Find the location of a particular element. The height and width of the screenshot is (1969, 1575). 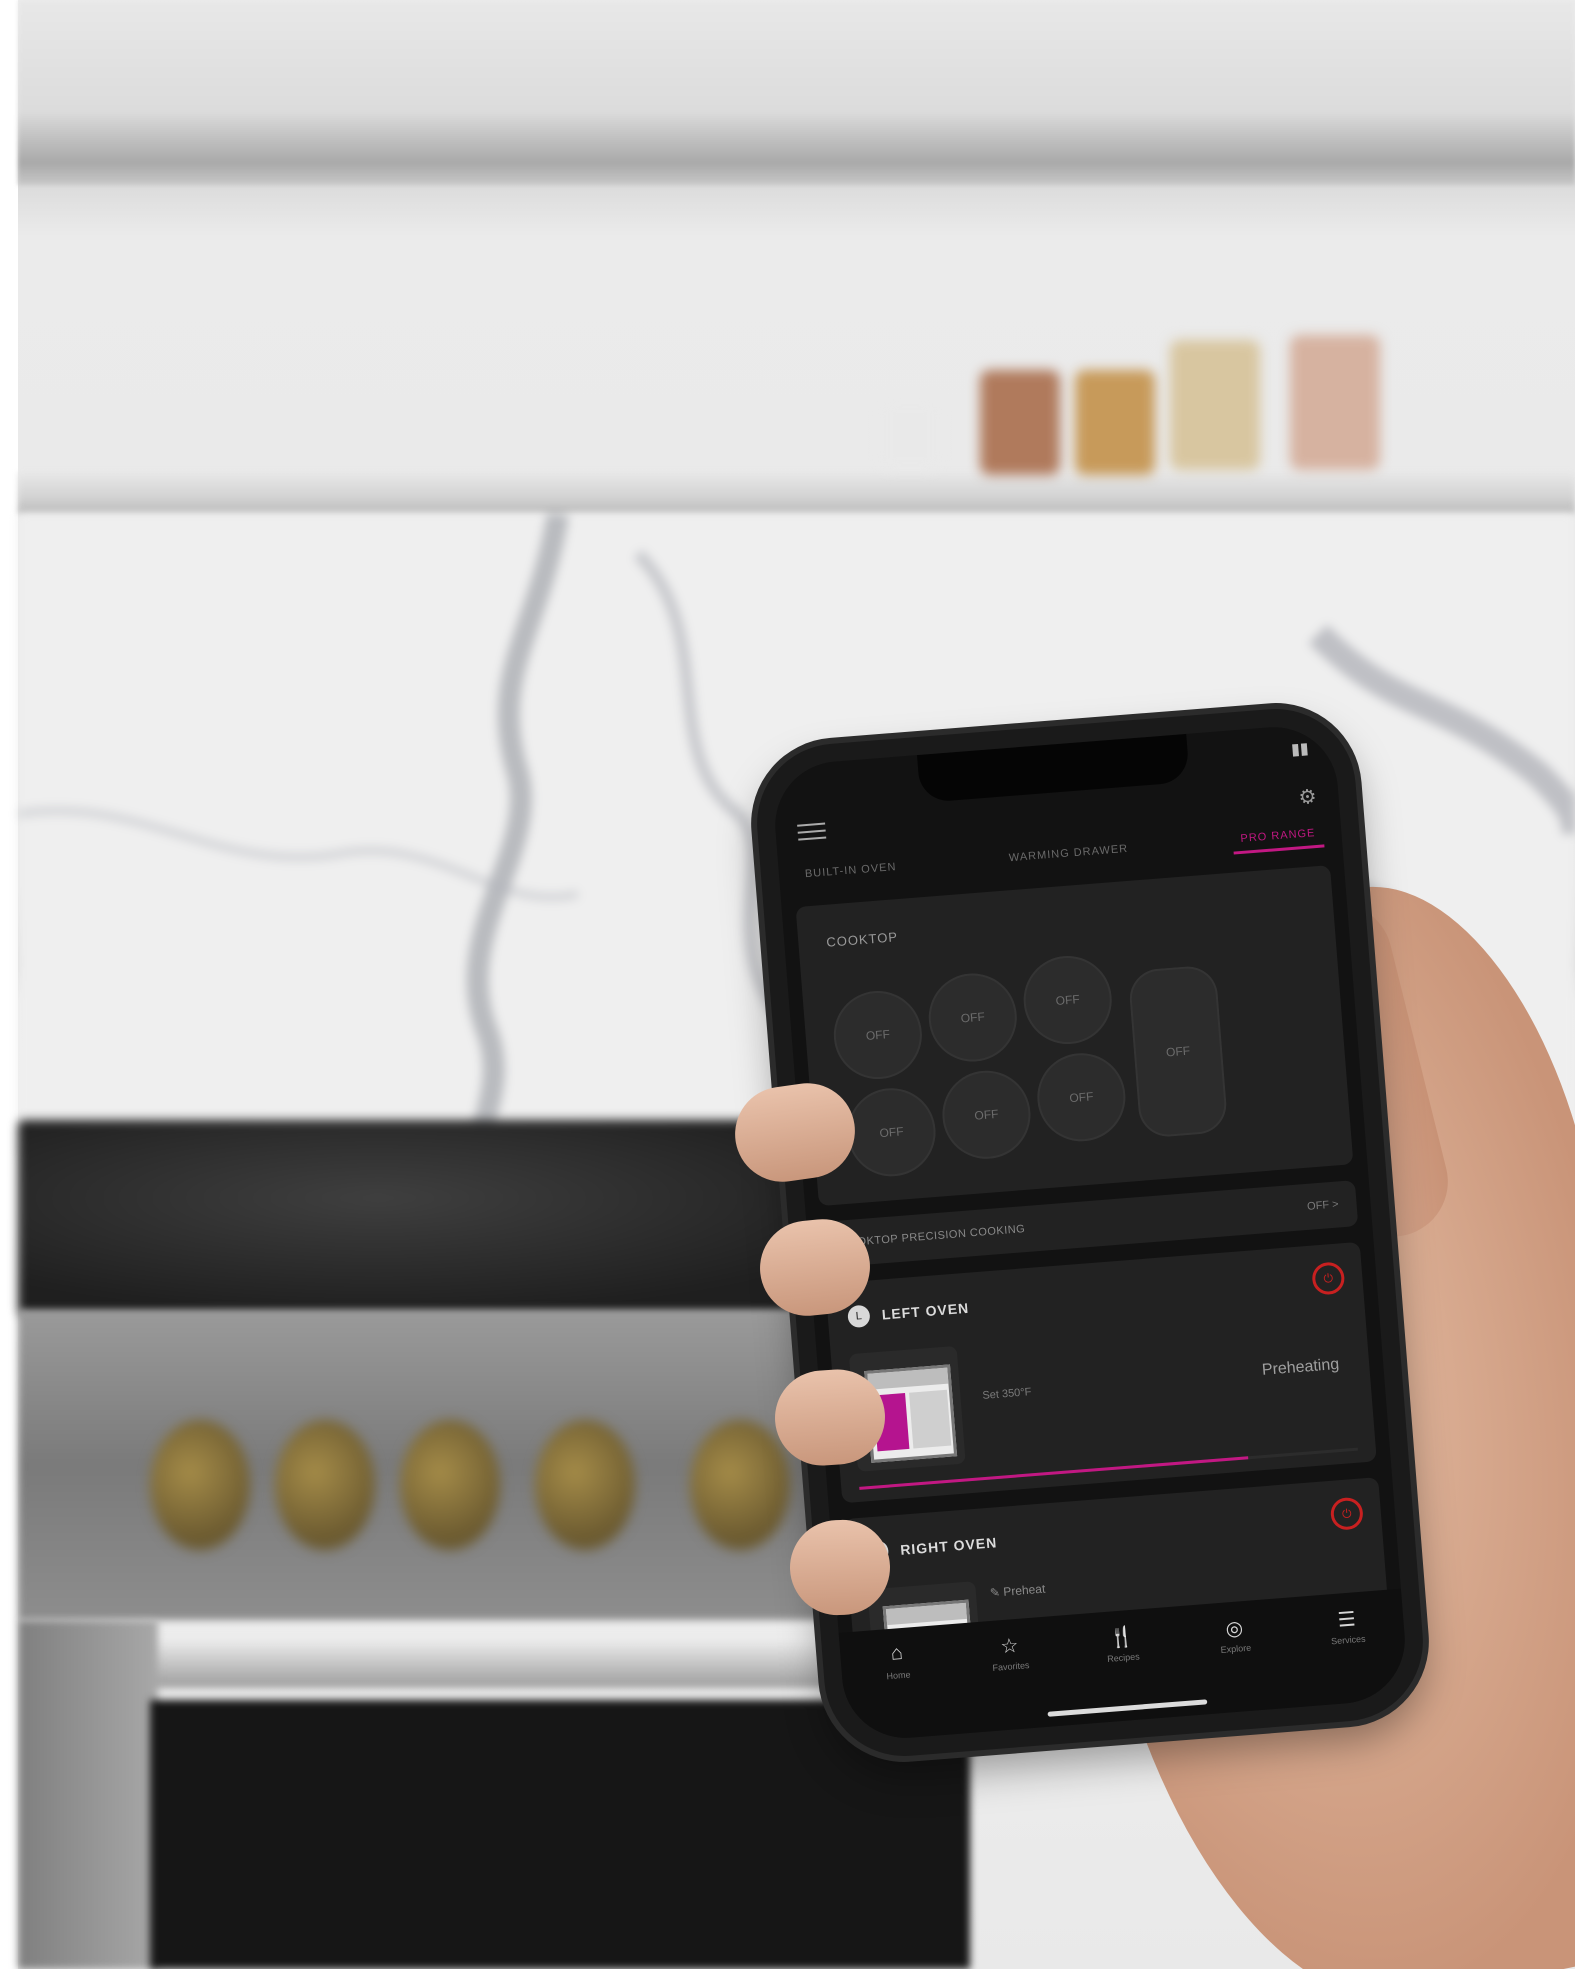

nav-explore: ◎ Explore is located at coordinates (1234, 1634).